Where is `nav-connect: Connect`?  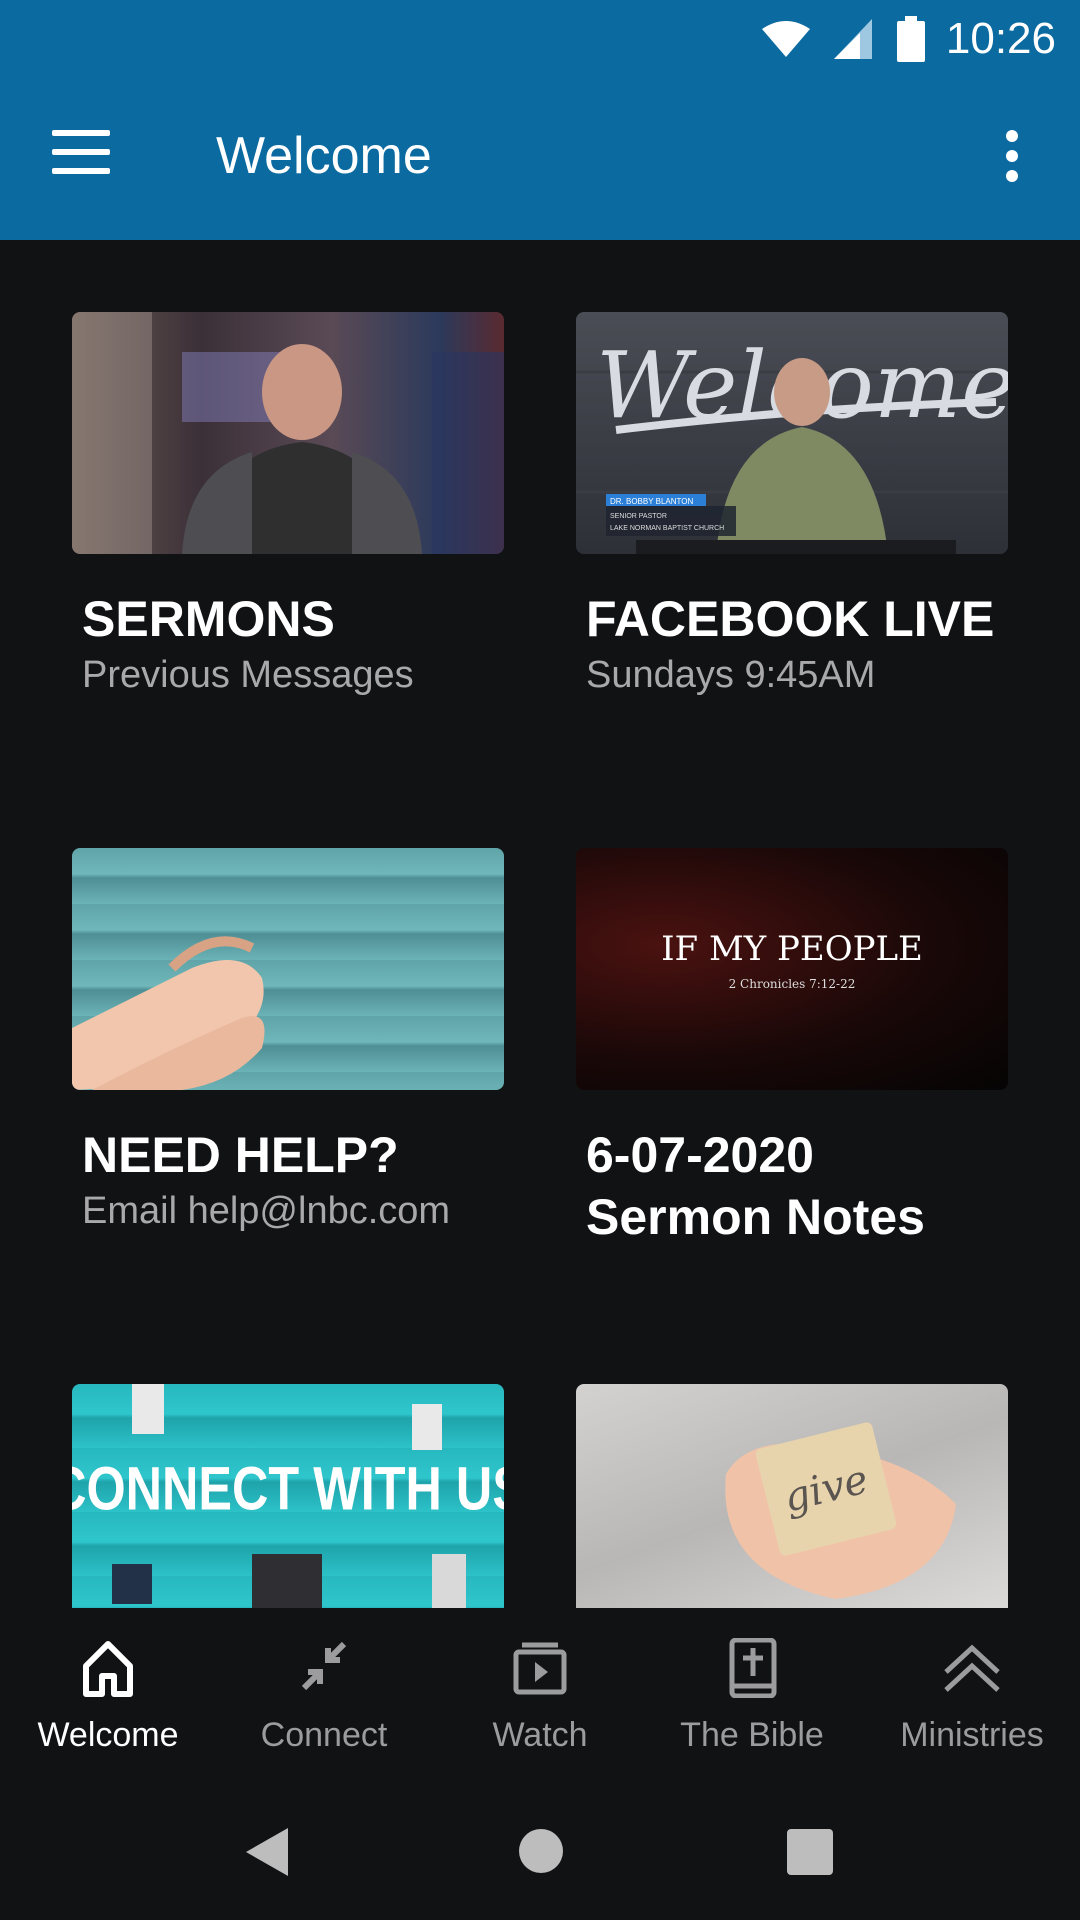
nav-connect: Connect is located at coordinates (324, 1696).